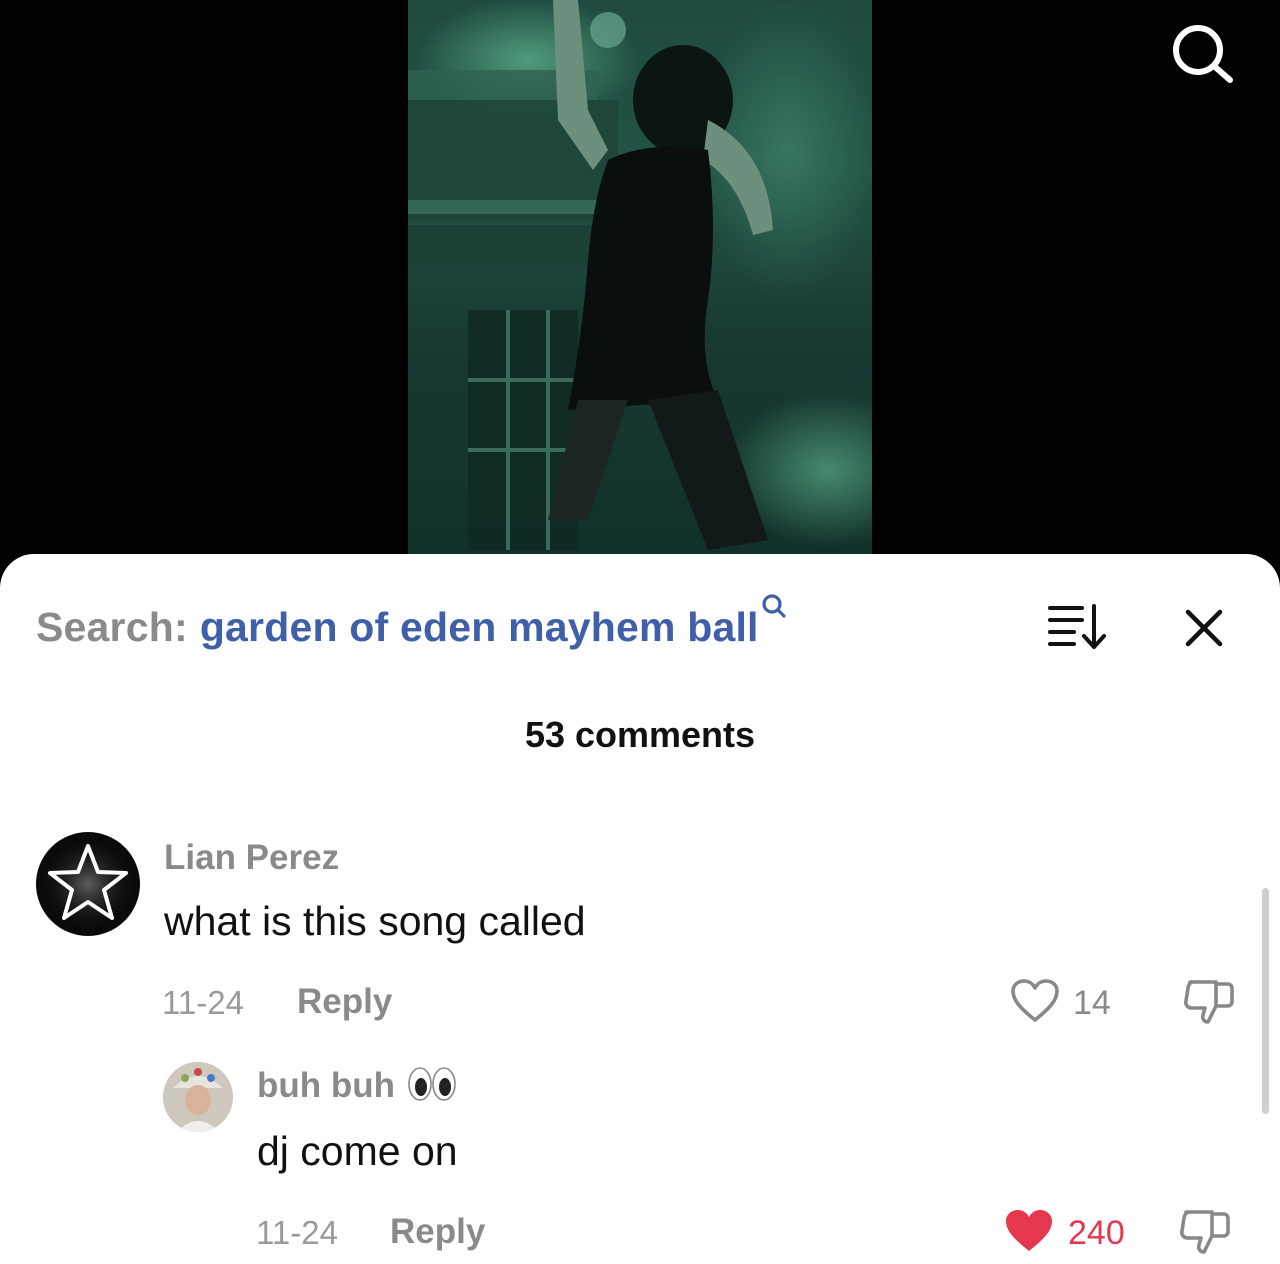  I want to click on sort-icon, so click(1077, 626).